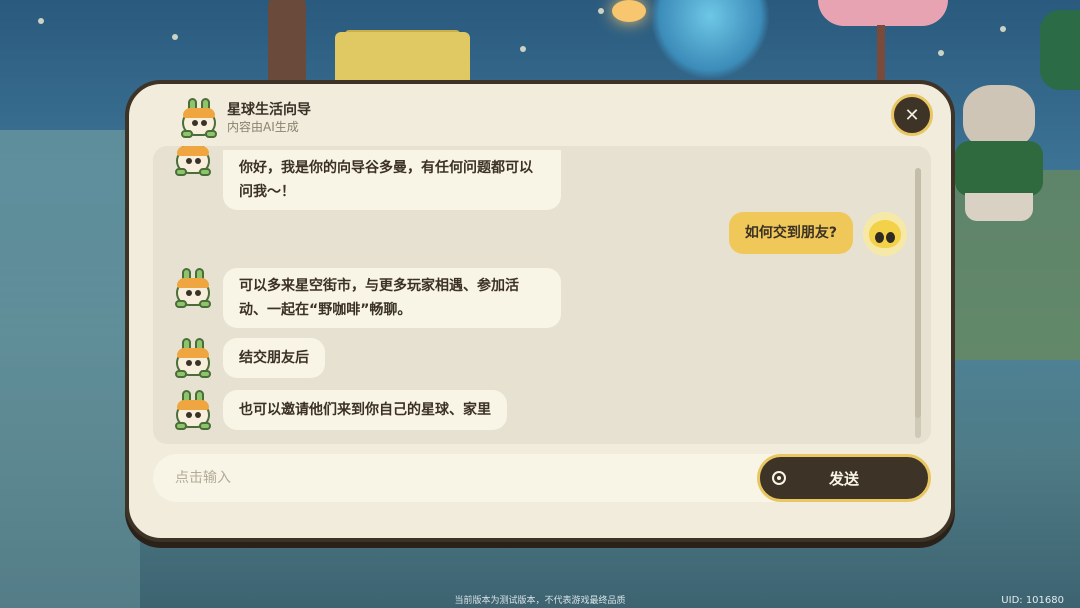 Image resolution: width=1080 pixels, height=608 pixels. Describe the element at coordinates (883, 13) in the screenshot. I see `background-umbrella` at that location.